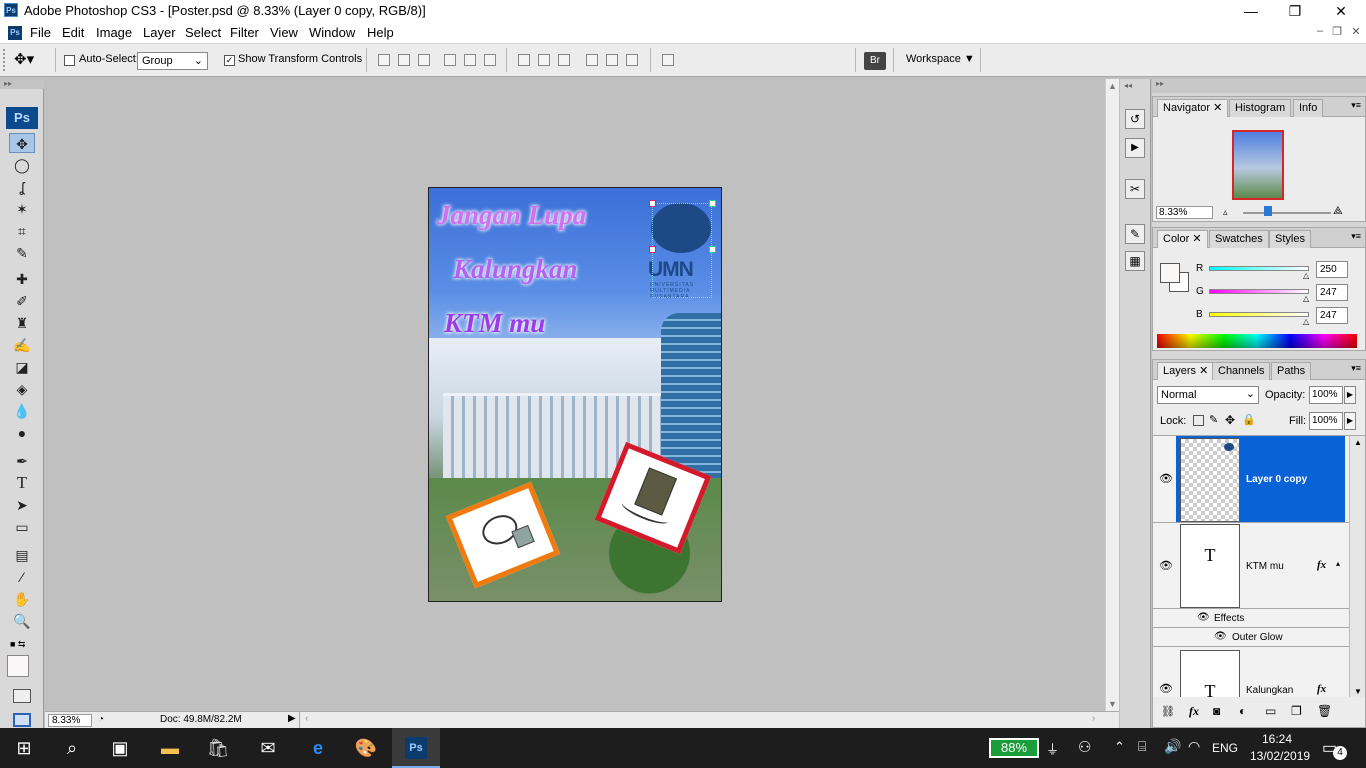 Image resolution: width=1366 pixels, height=768 pixels. Describe the element at coordinates (40, 32) in the screenshot. I see `menu-file: File` at that location.